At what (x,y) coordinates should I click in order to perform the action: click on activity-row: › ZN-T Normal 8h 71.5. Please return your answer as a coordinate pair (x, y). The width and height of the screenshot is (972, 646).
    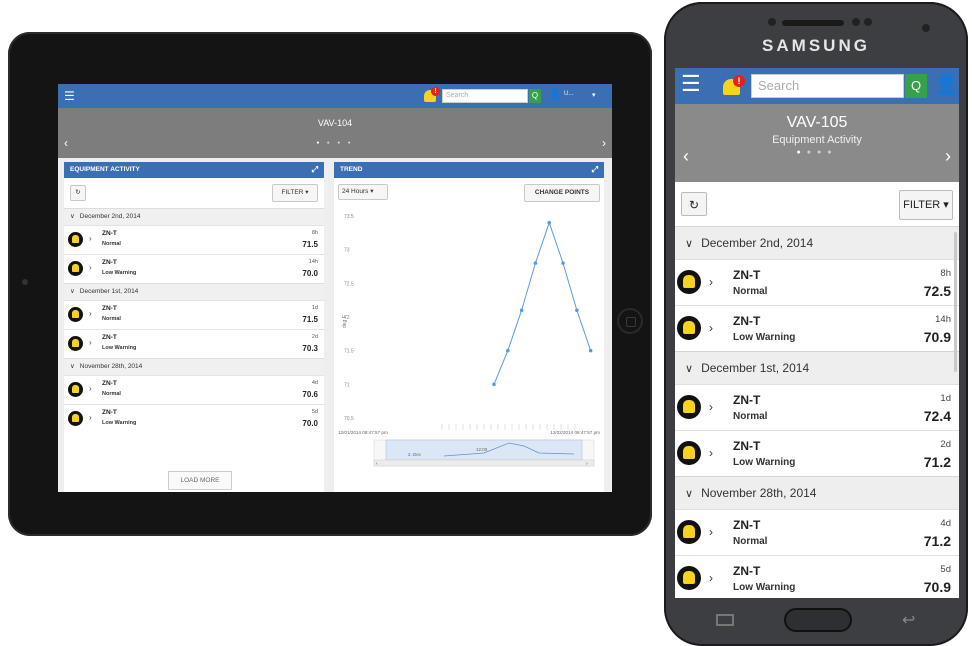
    Looking at the image, I should click on (194, 239).